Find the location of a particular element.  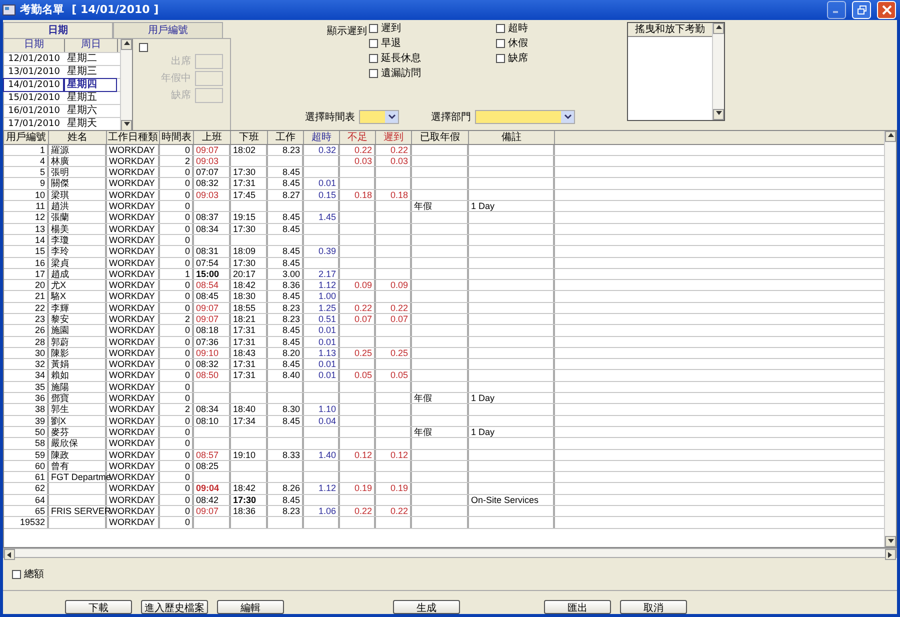

column-header: 工作日種類 is located at coordinates (133, 137).